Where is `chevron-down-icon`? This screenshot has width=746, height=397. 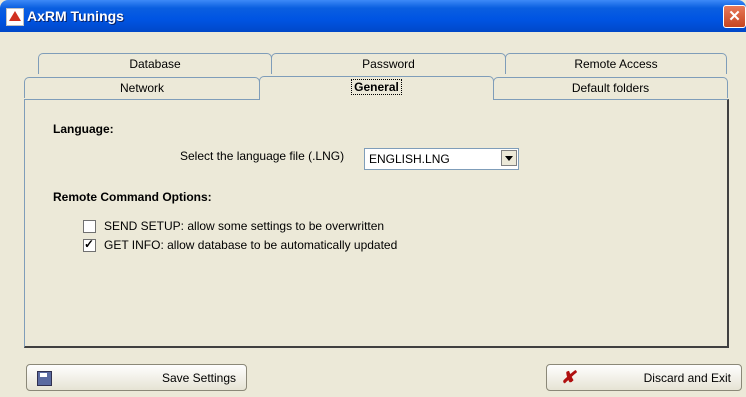 chevron-down-icon is located at coordinates (509, 158).